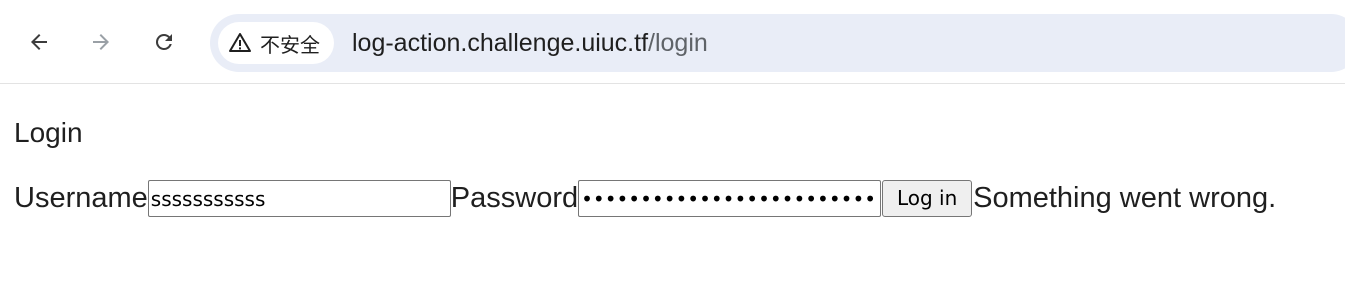  What do you see at coordinates (240, 42) in the screenshot?
I see `warning-icon` at bounding box center [240, 42].